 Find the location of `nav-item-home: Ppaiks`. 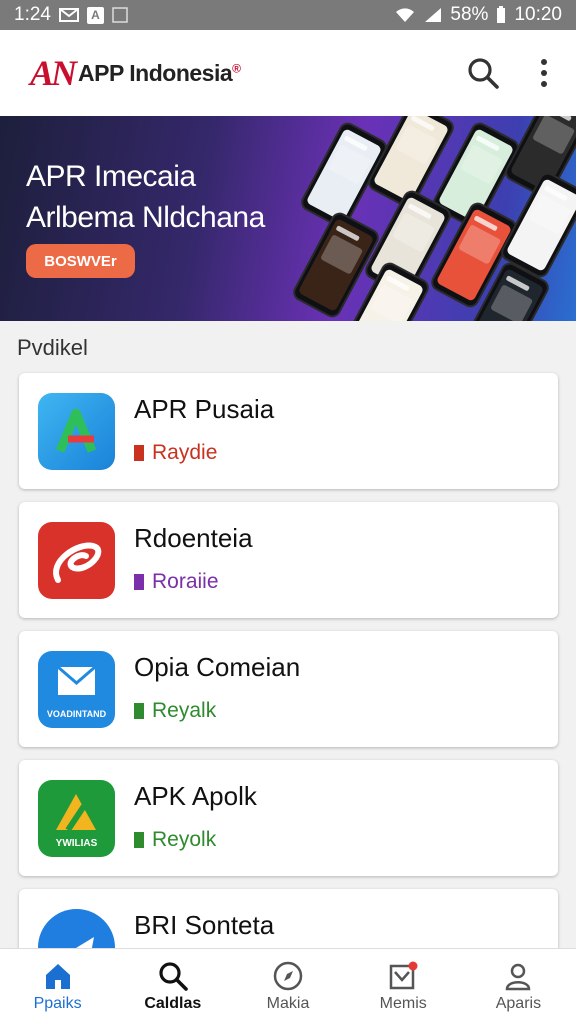

nav-item-home: Ppaiks is located at coordinates (57, 986).